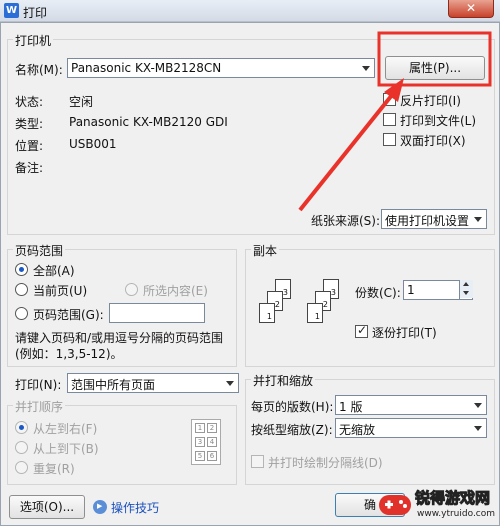 The height and width of the screenshot is (526, 500). I want to click on annotation-overlay, so click(395, 121).